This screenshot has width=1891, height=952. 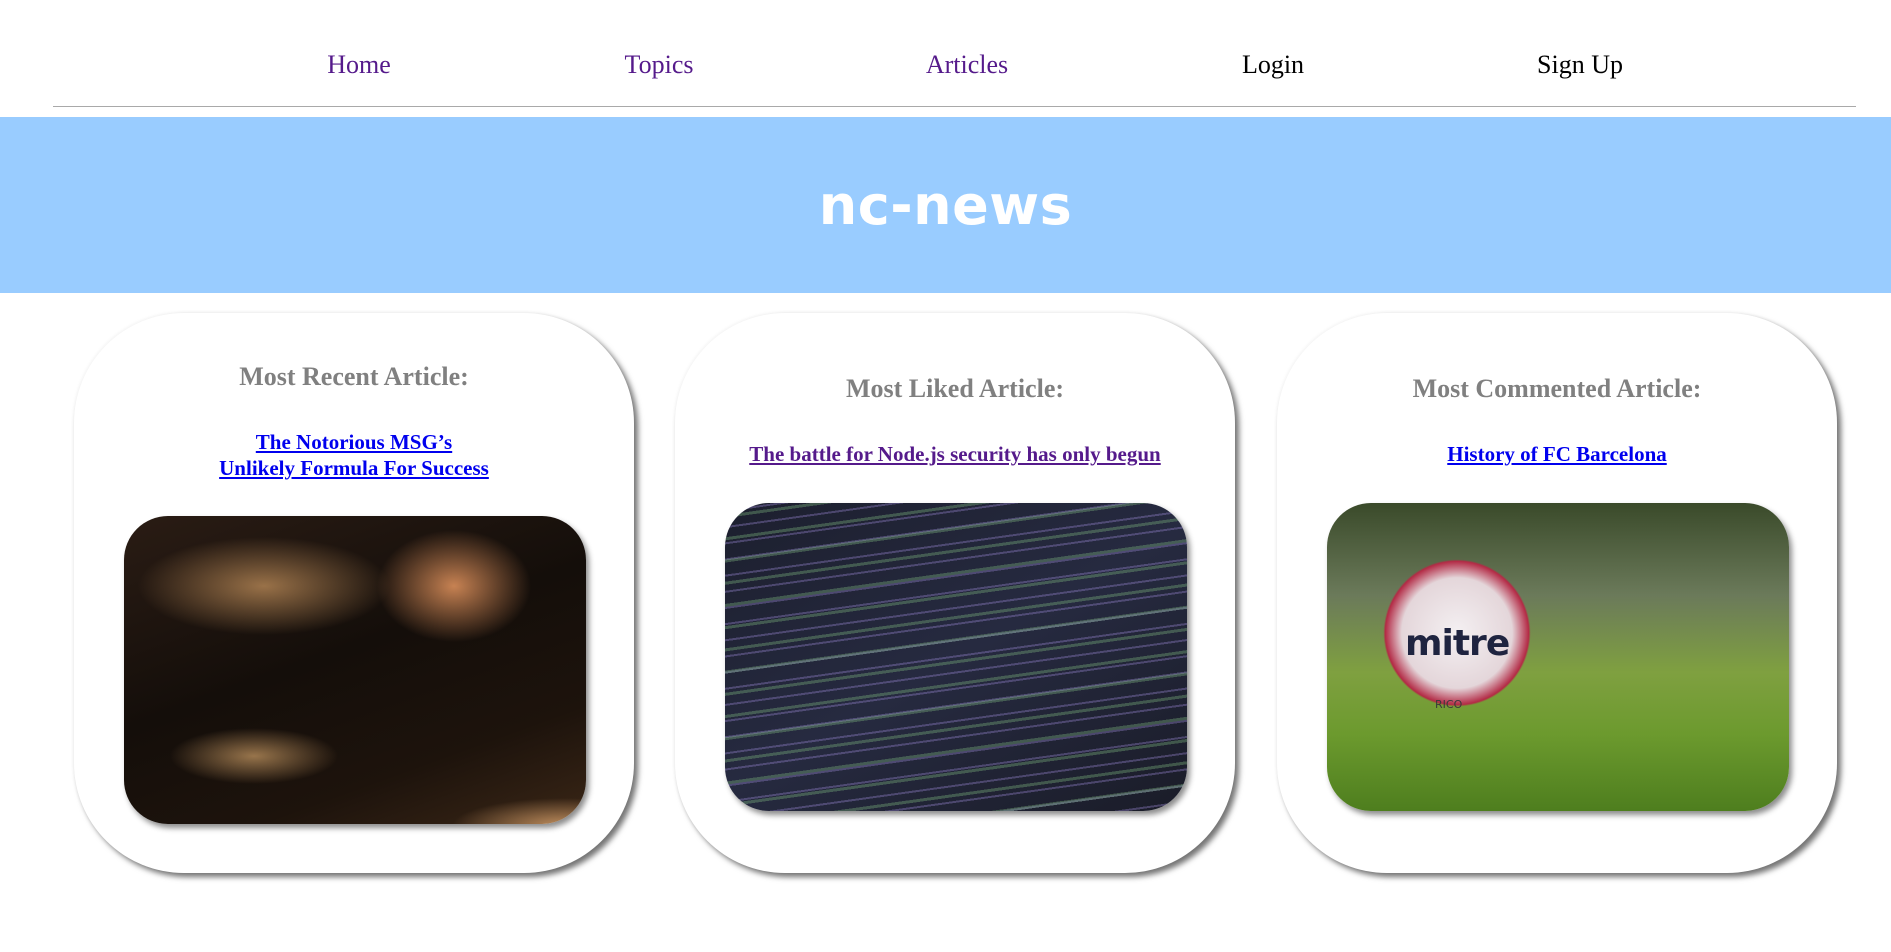 What do you see at coordinates (1449, 704) in the screenshot?
I see `ball-model-text: RICO` at bounding box center [1449, 704].